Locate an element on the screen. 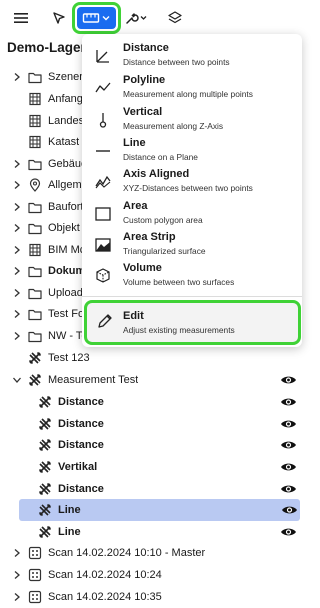 This screenshot has height=608, width=320. tree-item-label: Scan 14.02.2024 10:24 is located at coordinates (105, 574).